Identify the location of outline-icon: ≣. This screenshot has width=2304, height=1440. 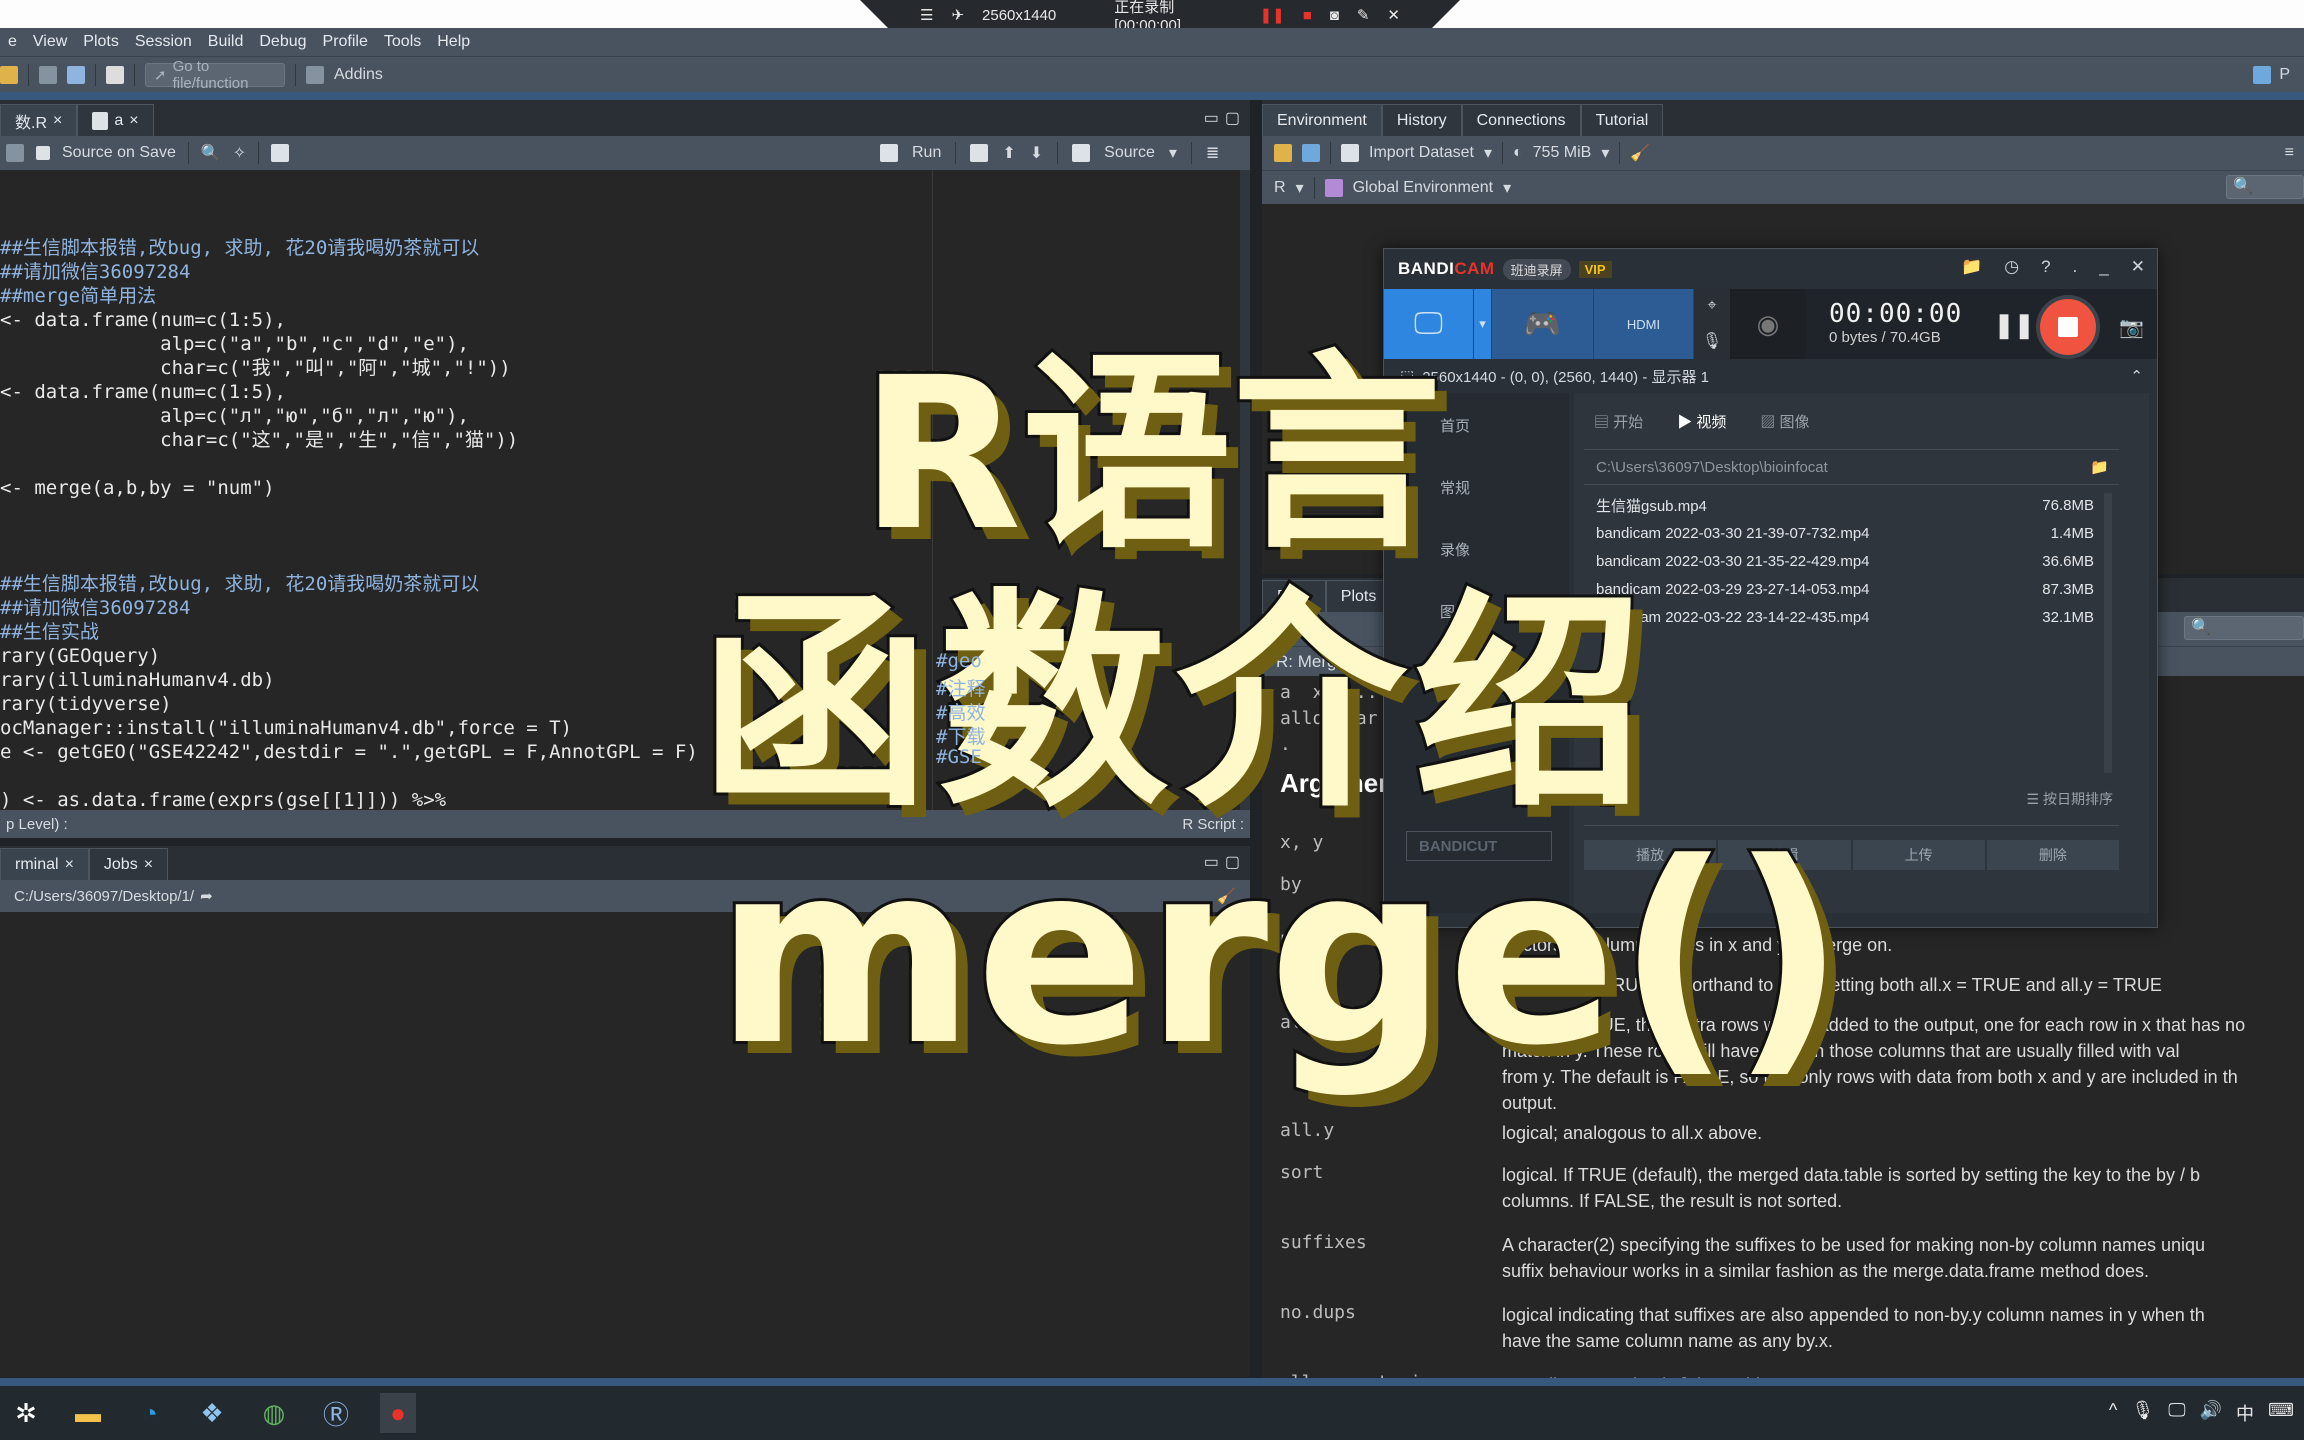
(1212, 153).